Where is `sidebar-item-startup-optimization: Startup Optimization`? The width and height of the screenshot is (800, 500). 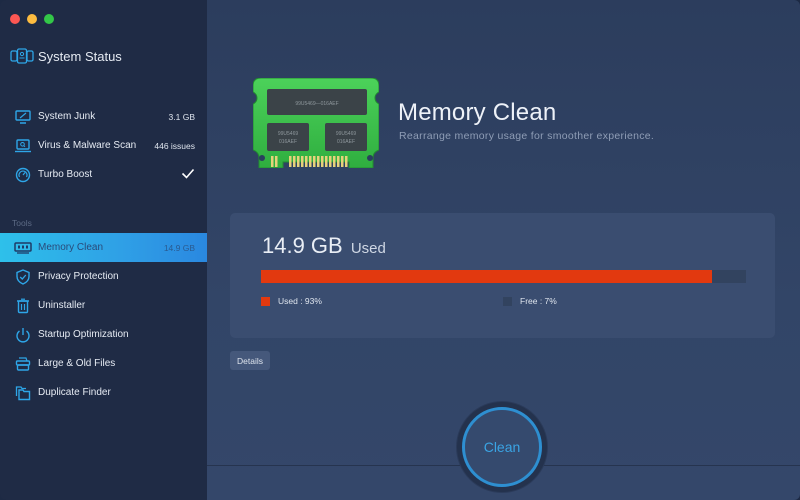 sidebar-item-startup-optimization: Startup Optimization is located at coordinates (103, 334).